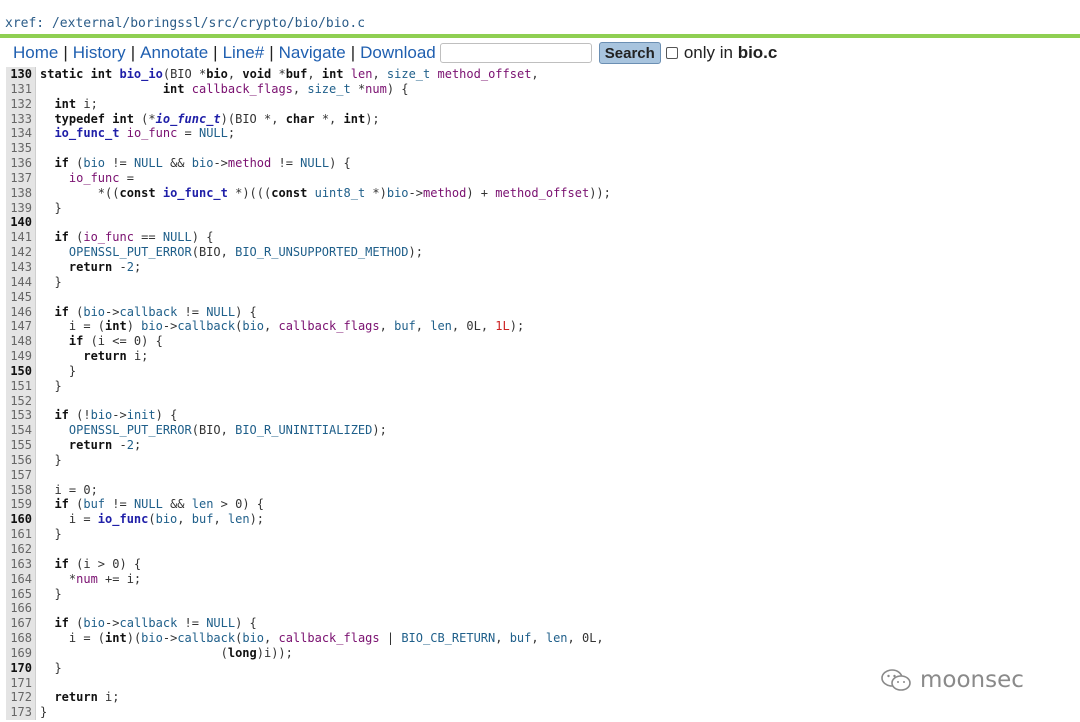  I want to click on line-number-link: 136, so click(21, 163).